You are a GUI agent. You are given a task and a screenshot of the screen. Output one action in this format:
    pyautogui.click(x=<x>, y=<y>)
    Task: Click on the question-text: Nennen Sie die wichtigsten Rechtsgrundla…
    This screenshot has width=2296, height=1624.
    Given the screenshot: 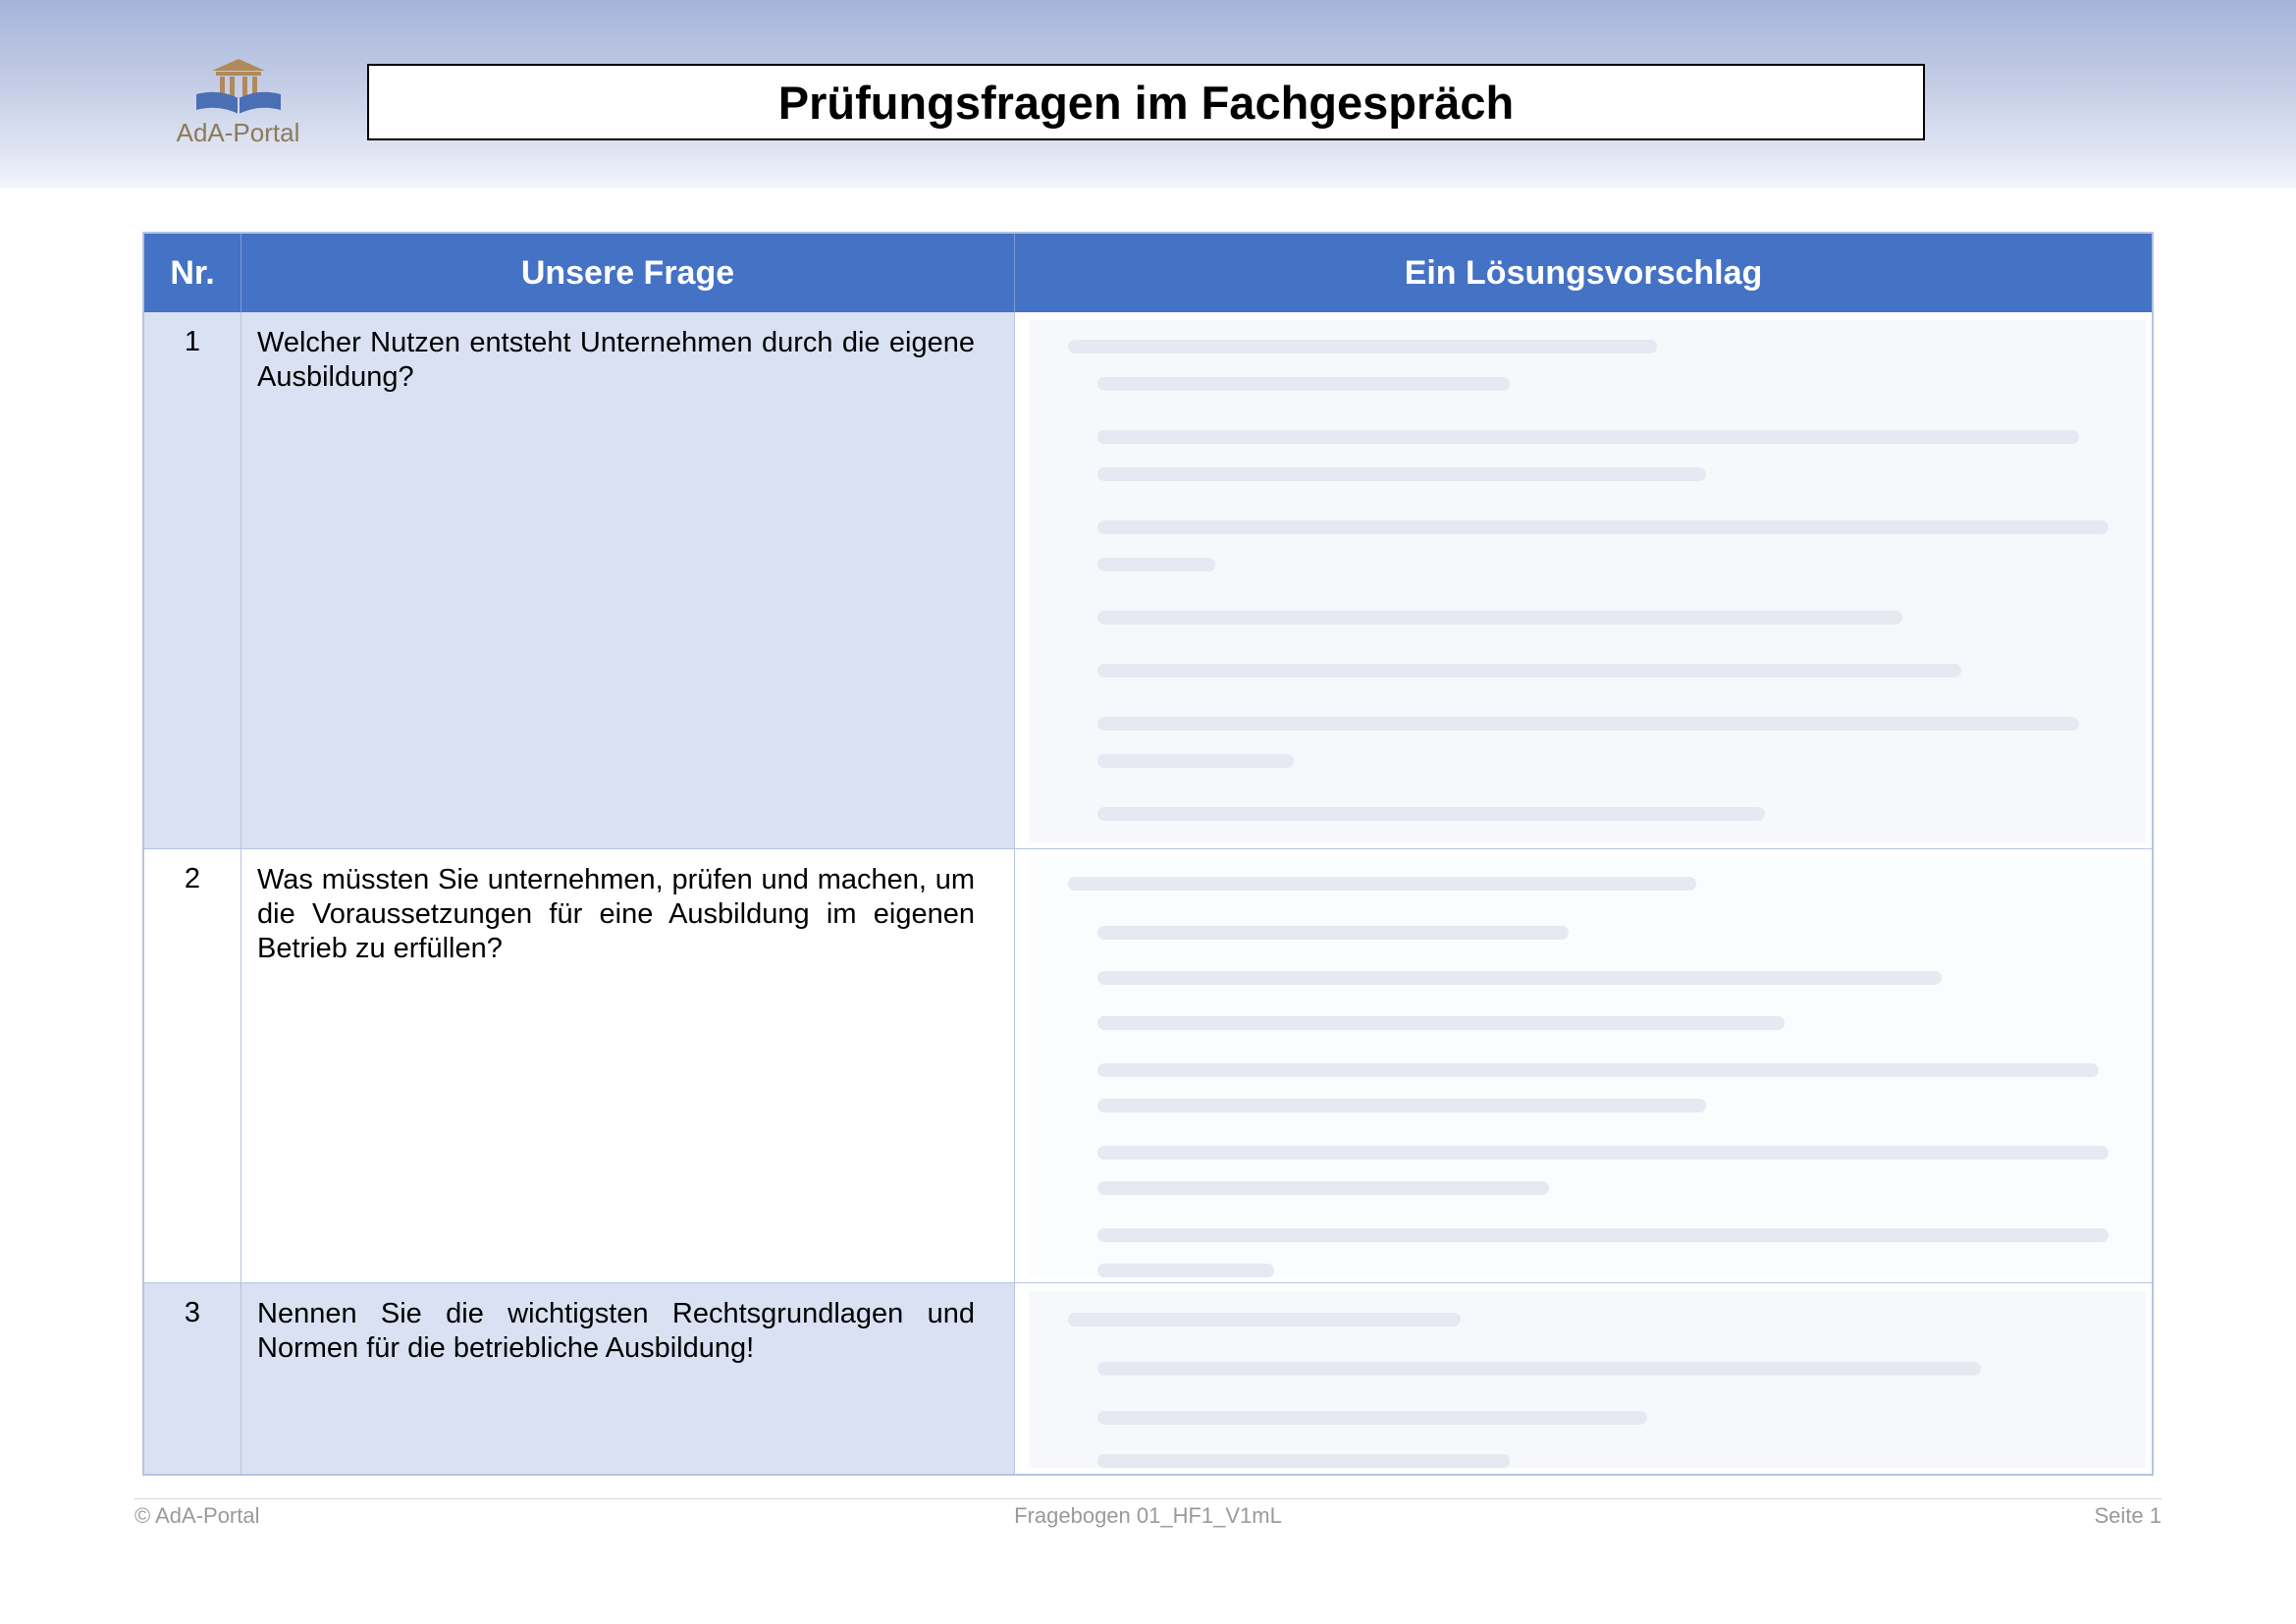 What is the action you would take?
    pyautogui.click(x=628, y=1378)
    